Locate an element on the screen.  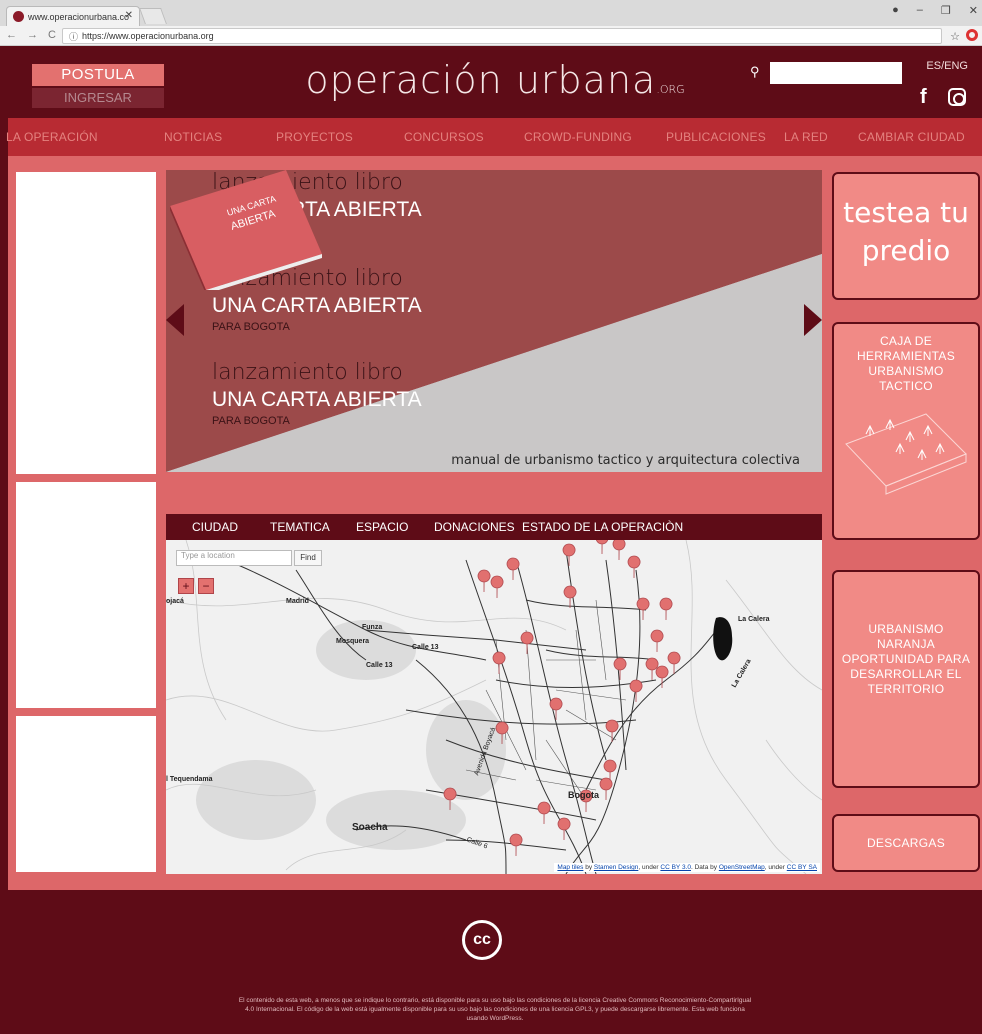
cc-by-link: CC BY 3.0 is located at coordinates (675, 867).